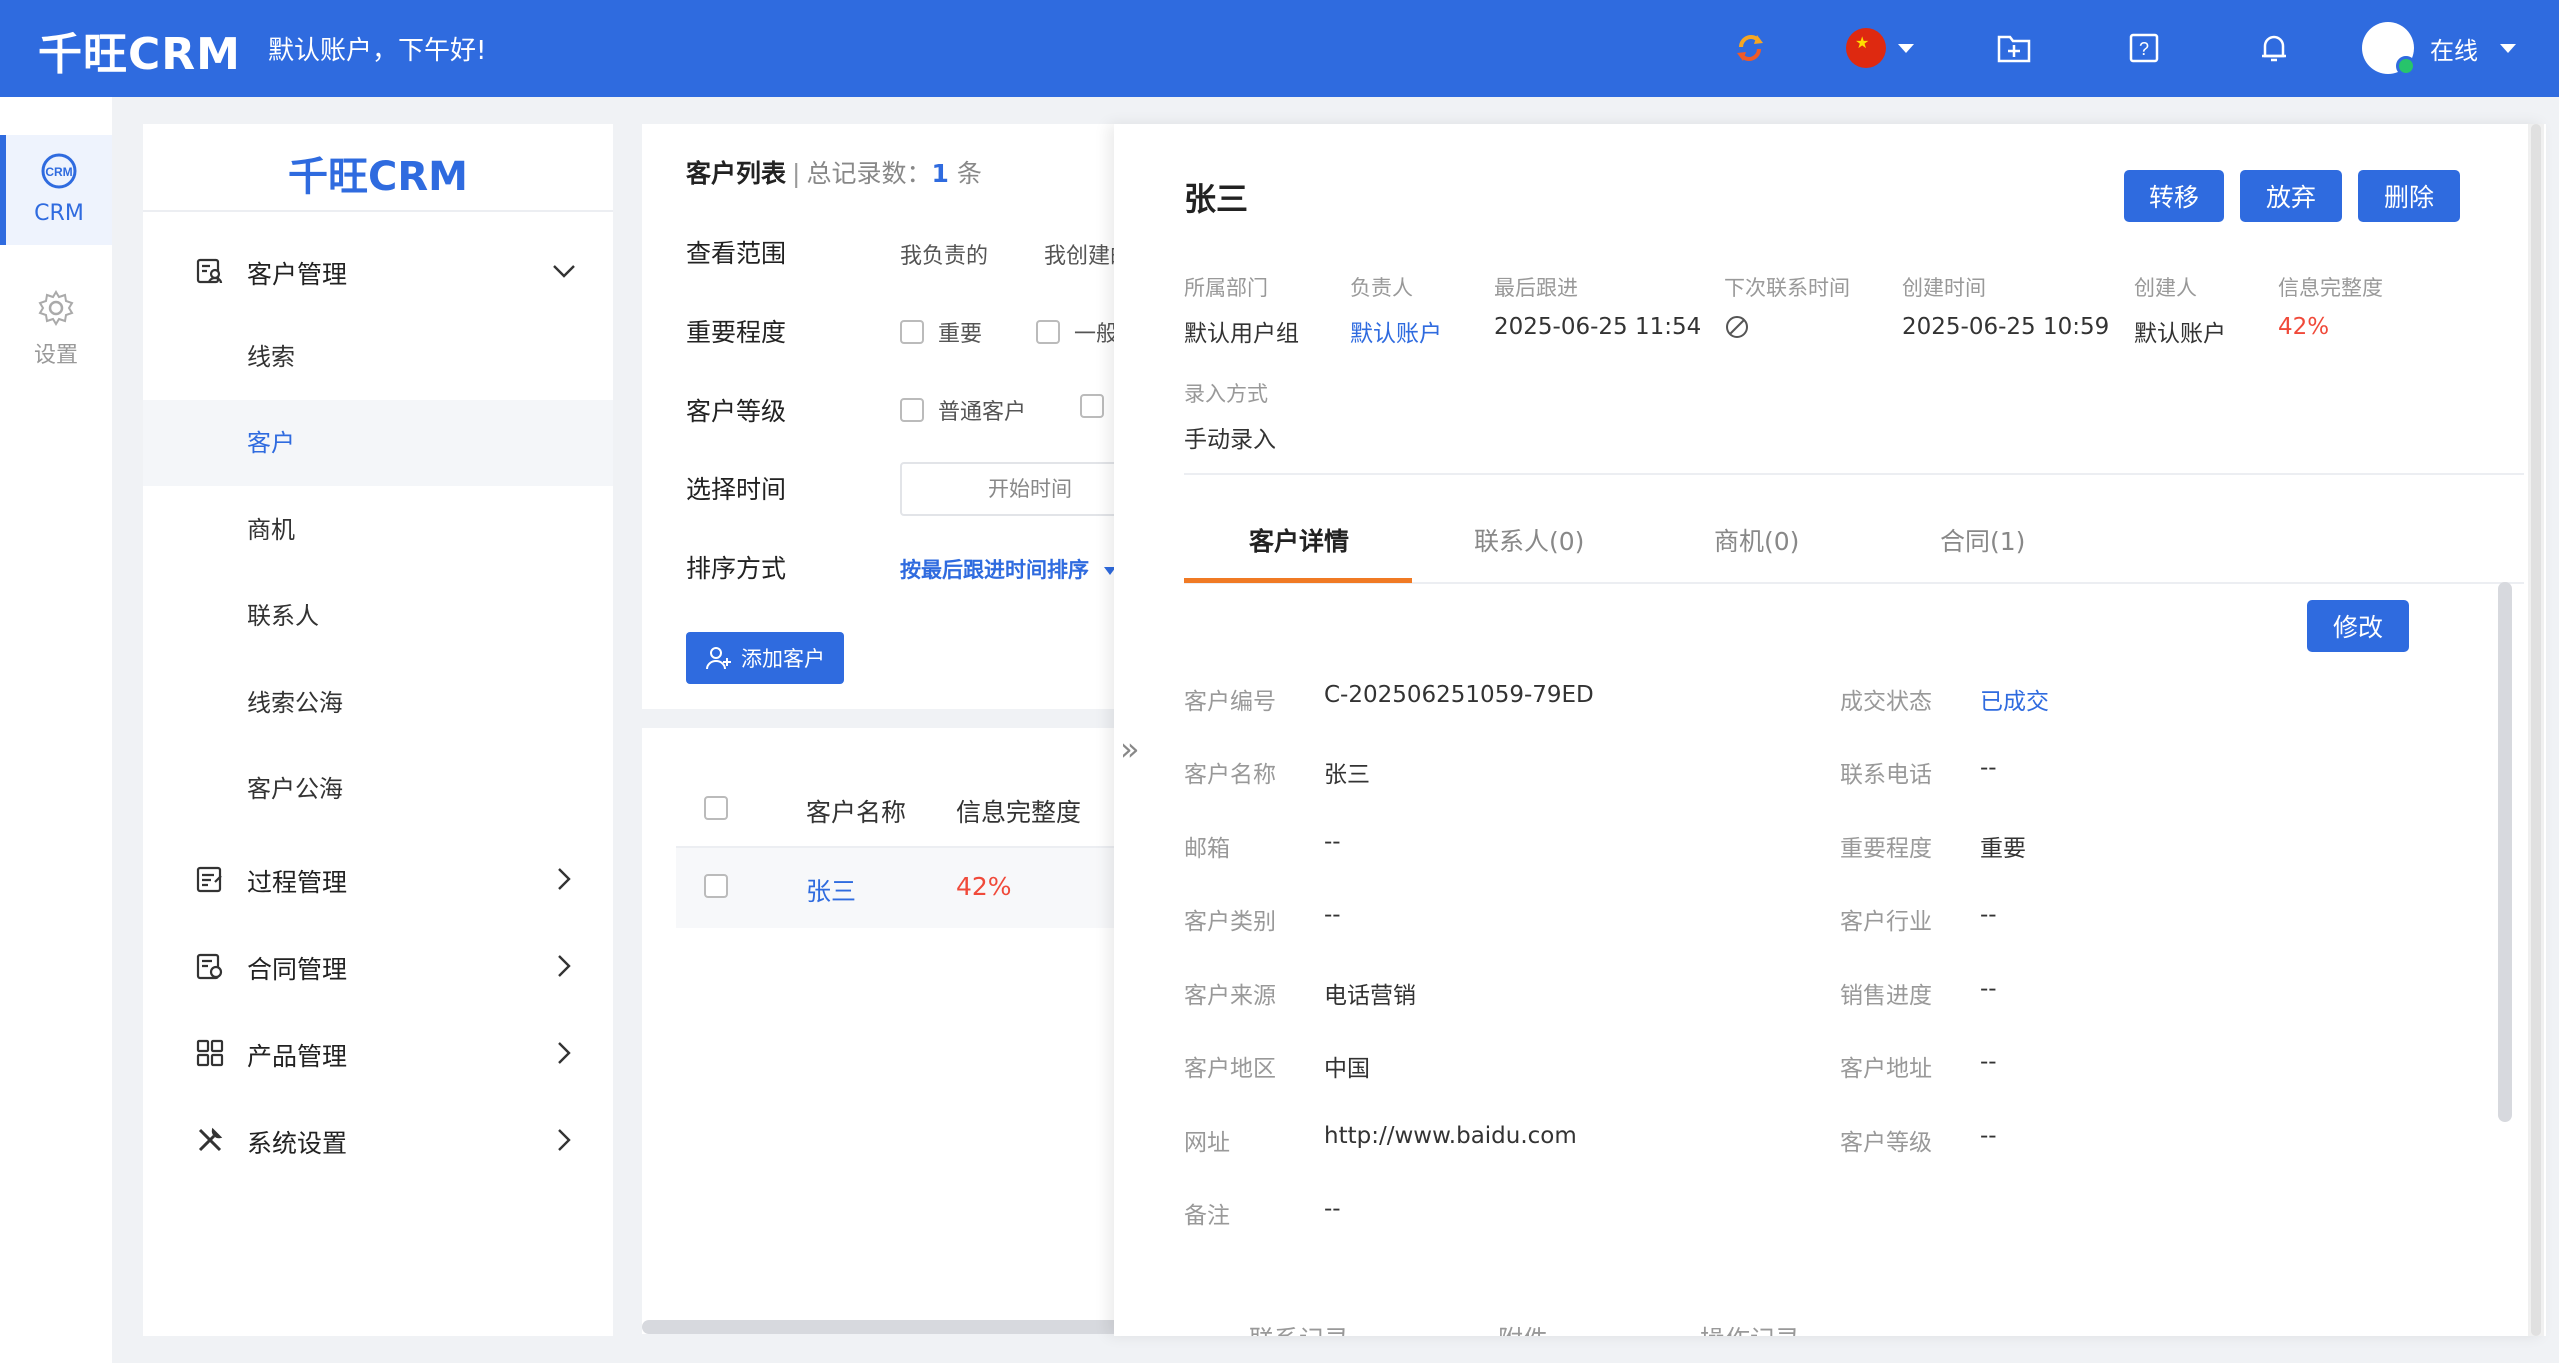 This screenshot has height=1363, width=2559. Describe the element at coordinates (1077, 332) in the screenshot. I see `filter-importance-normal: 一般` at that location.